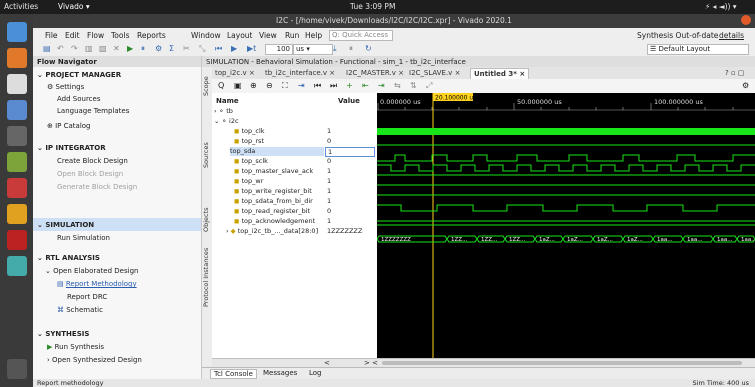 The image size is (755, 387). Describe the element at coordinates (202, 49) in the screenshot. I see `tool-icon: ⤡` at that location.